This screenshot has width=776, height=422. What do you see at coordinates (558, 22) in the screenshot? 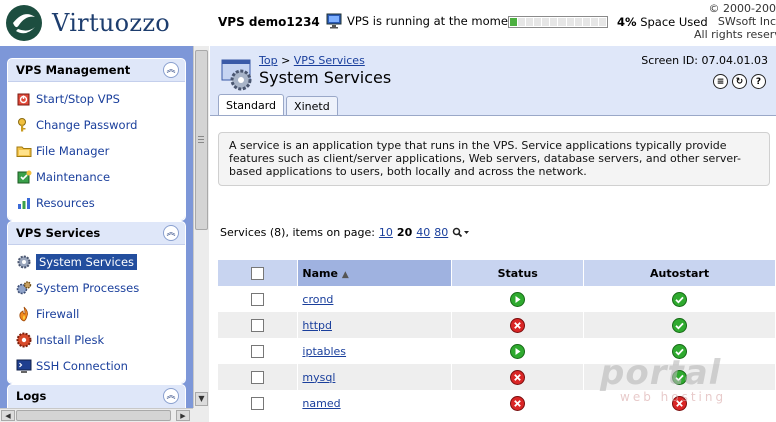
I see `space-usage-bar` at bounding box center [558, 22].